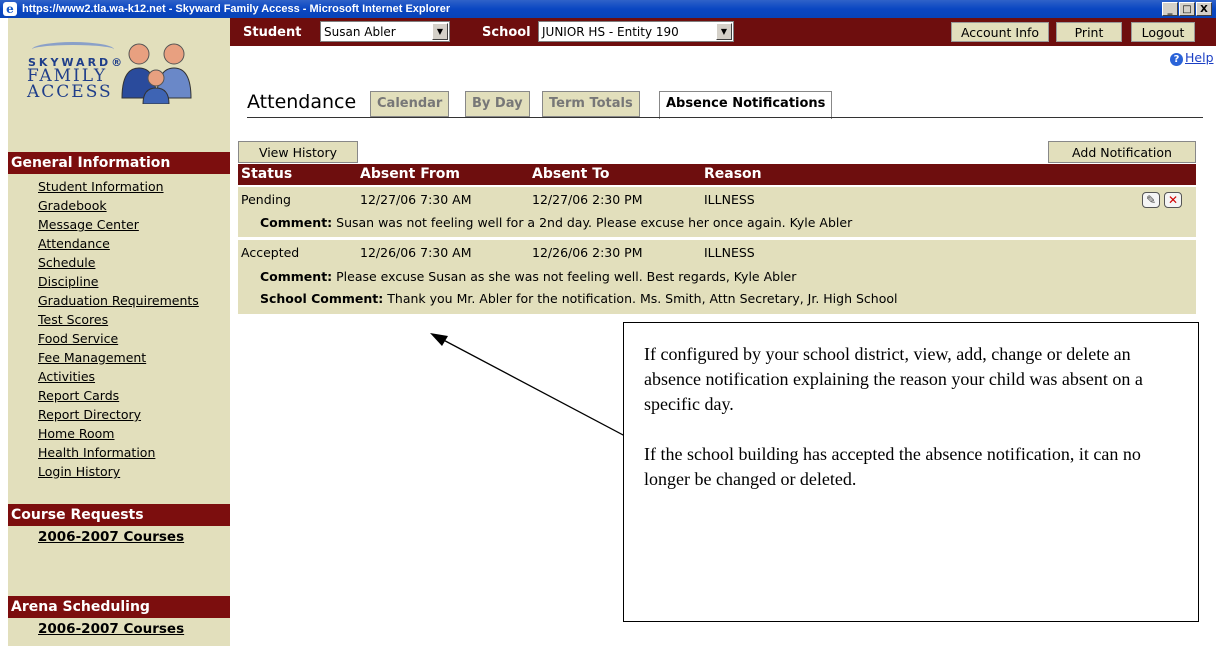 This screenshot has height=646, width=1216. Describe the element at coordinates (591, 104) in the screenshot. I see `tab-term-totals: Term Totals` at that location.